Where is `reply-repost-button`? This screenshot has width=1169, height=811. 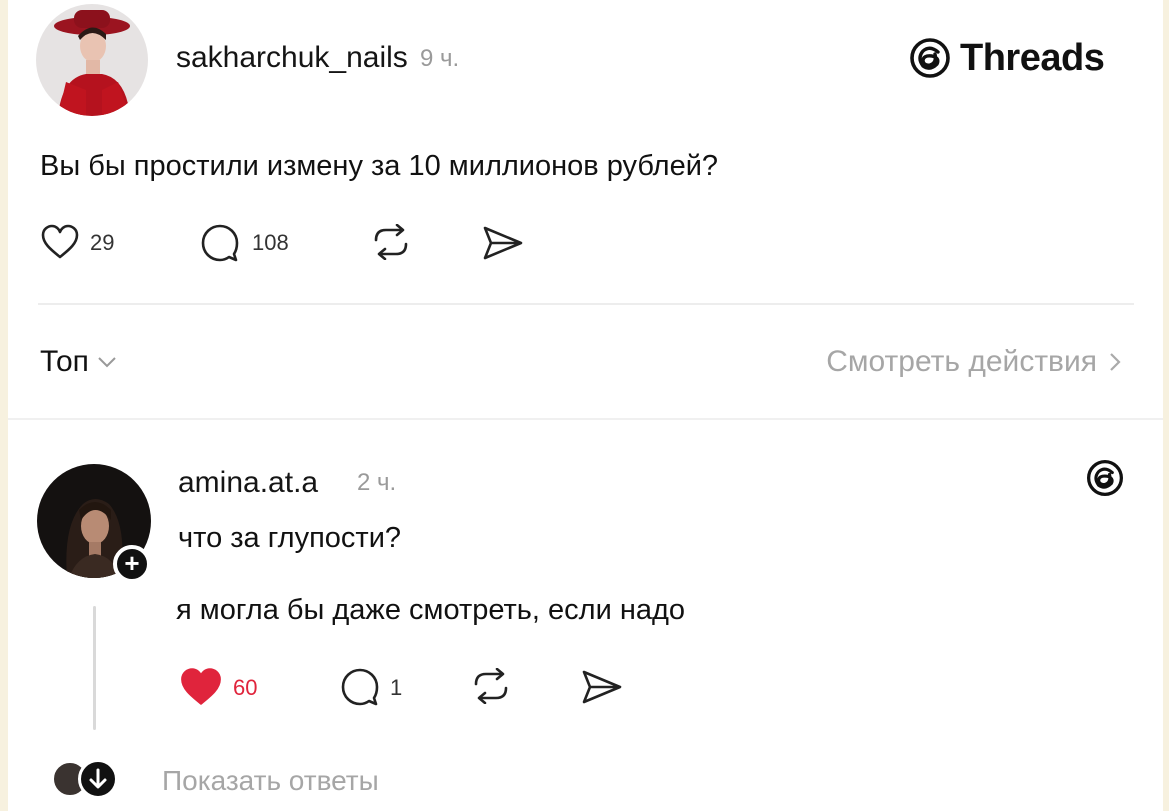
reply-repost-button is located at coordinates (491, 686).